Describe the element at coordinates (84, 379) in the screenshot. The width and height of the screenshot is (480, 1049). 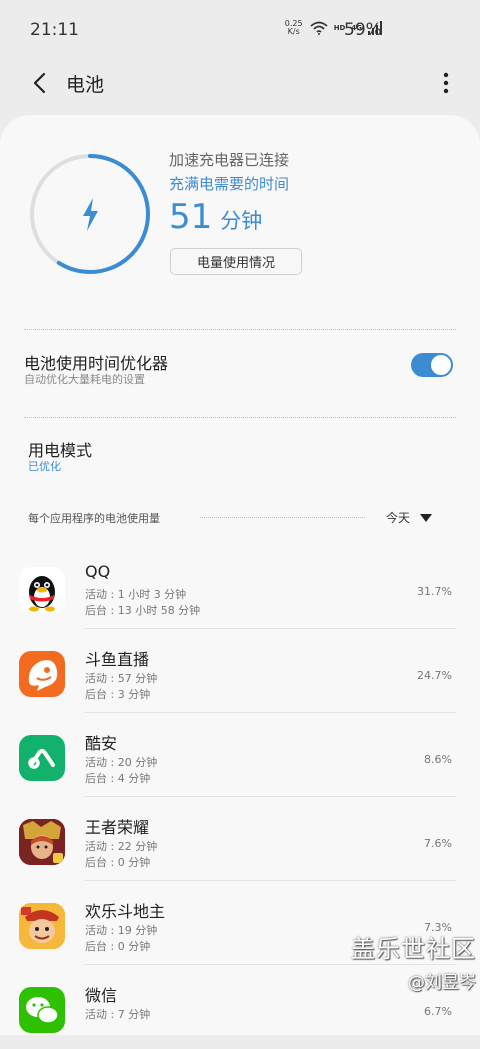
I see `optimizer-subtitle: 自动优化大量耗电的设置` at that location.